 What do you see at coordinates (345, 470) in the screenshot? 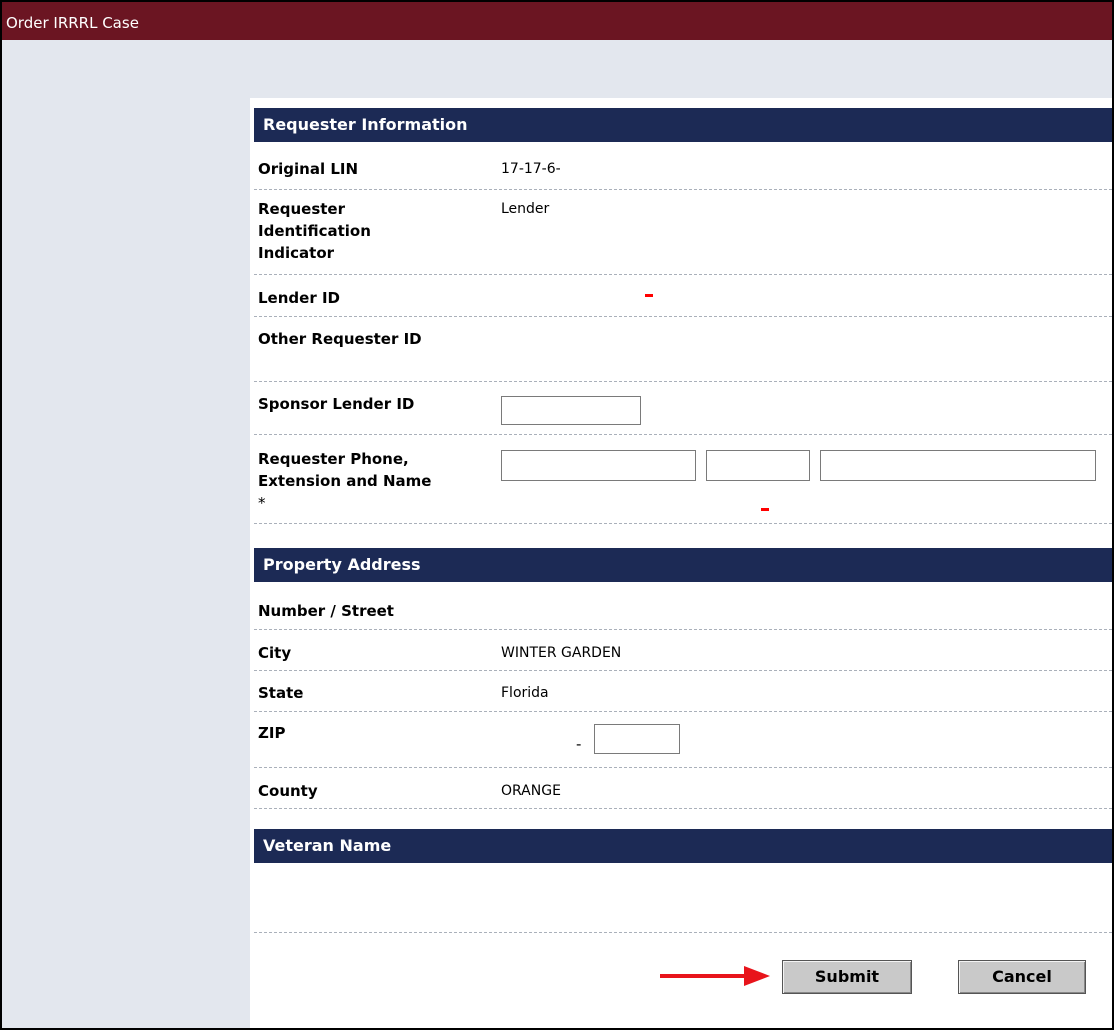
I see `requester-phone-label-text: Requester Phone, Extension and Name` at bounding box center [345, 470].